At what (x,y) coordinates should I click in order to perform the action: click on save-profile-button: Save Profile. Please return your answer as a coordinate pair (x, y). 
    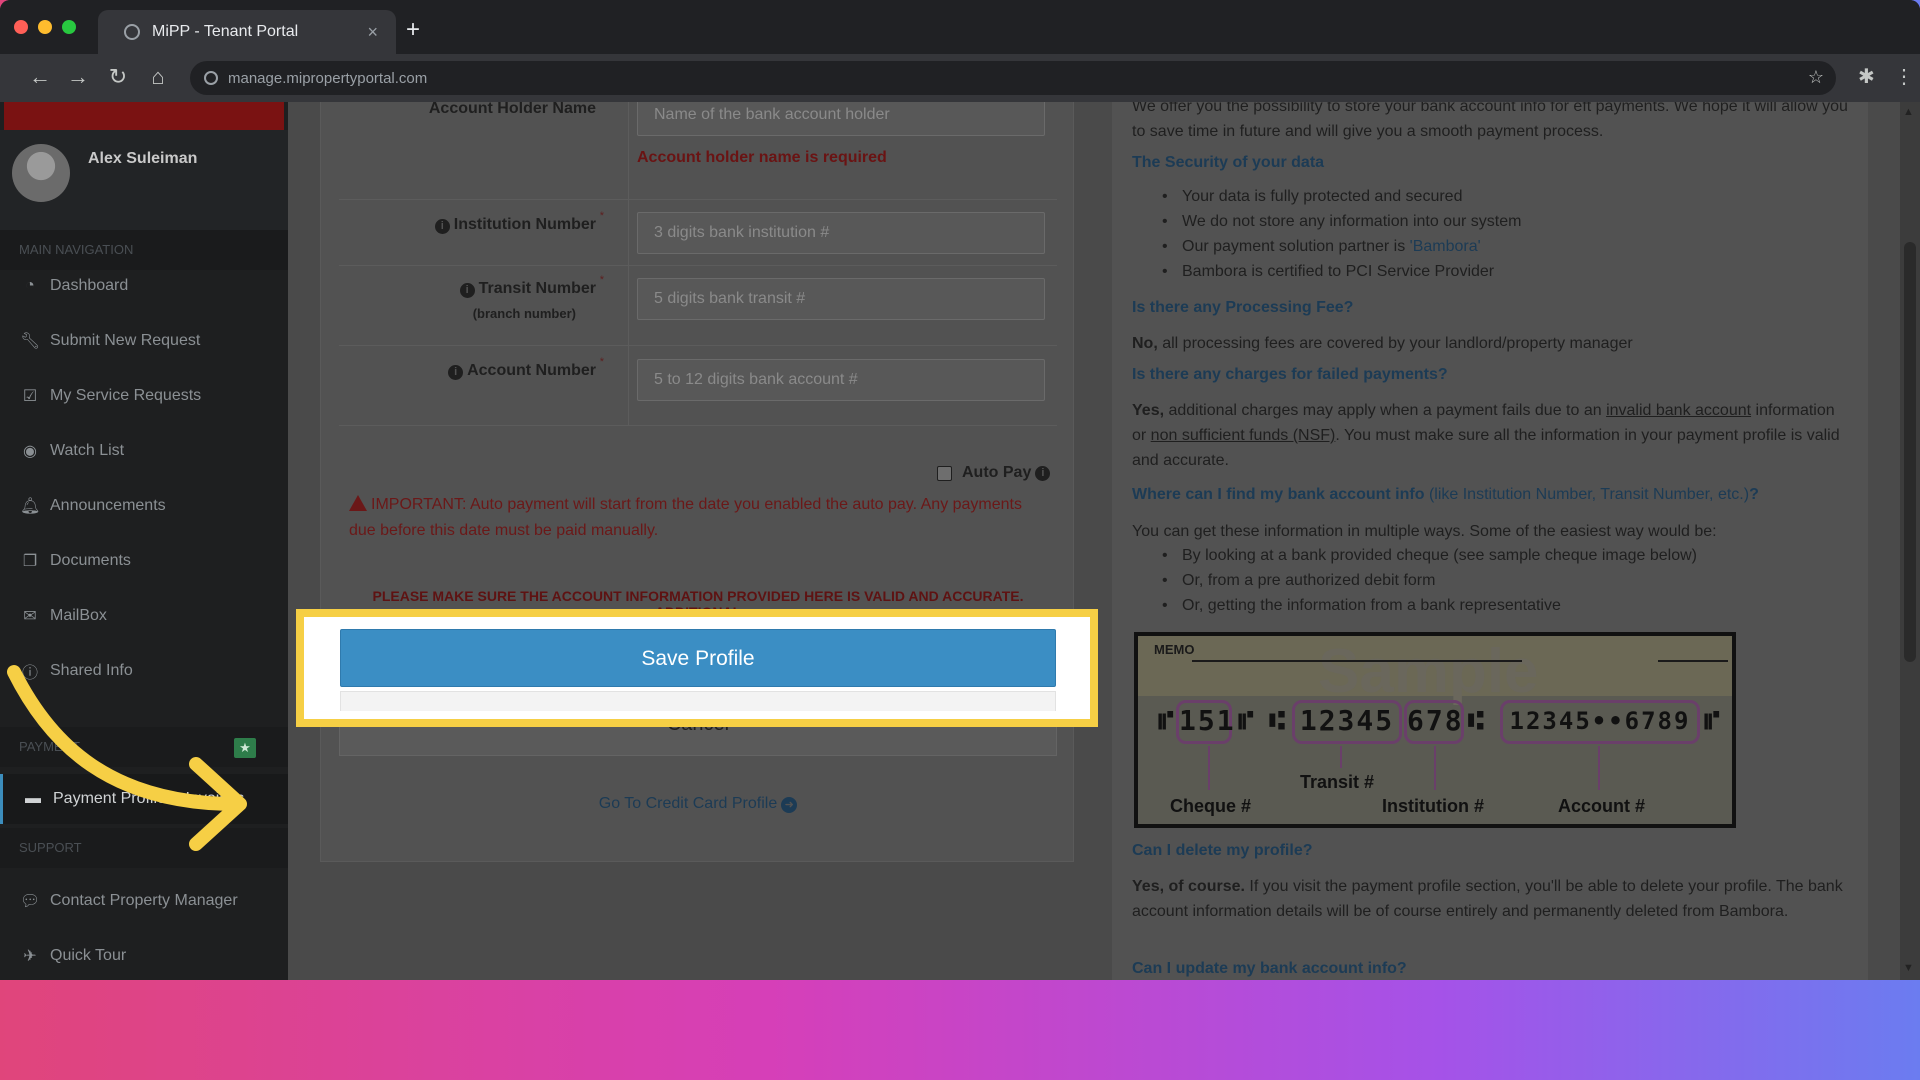
    Looking at the image, I should click on (698, 658).